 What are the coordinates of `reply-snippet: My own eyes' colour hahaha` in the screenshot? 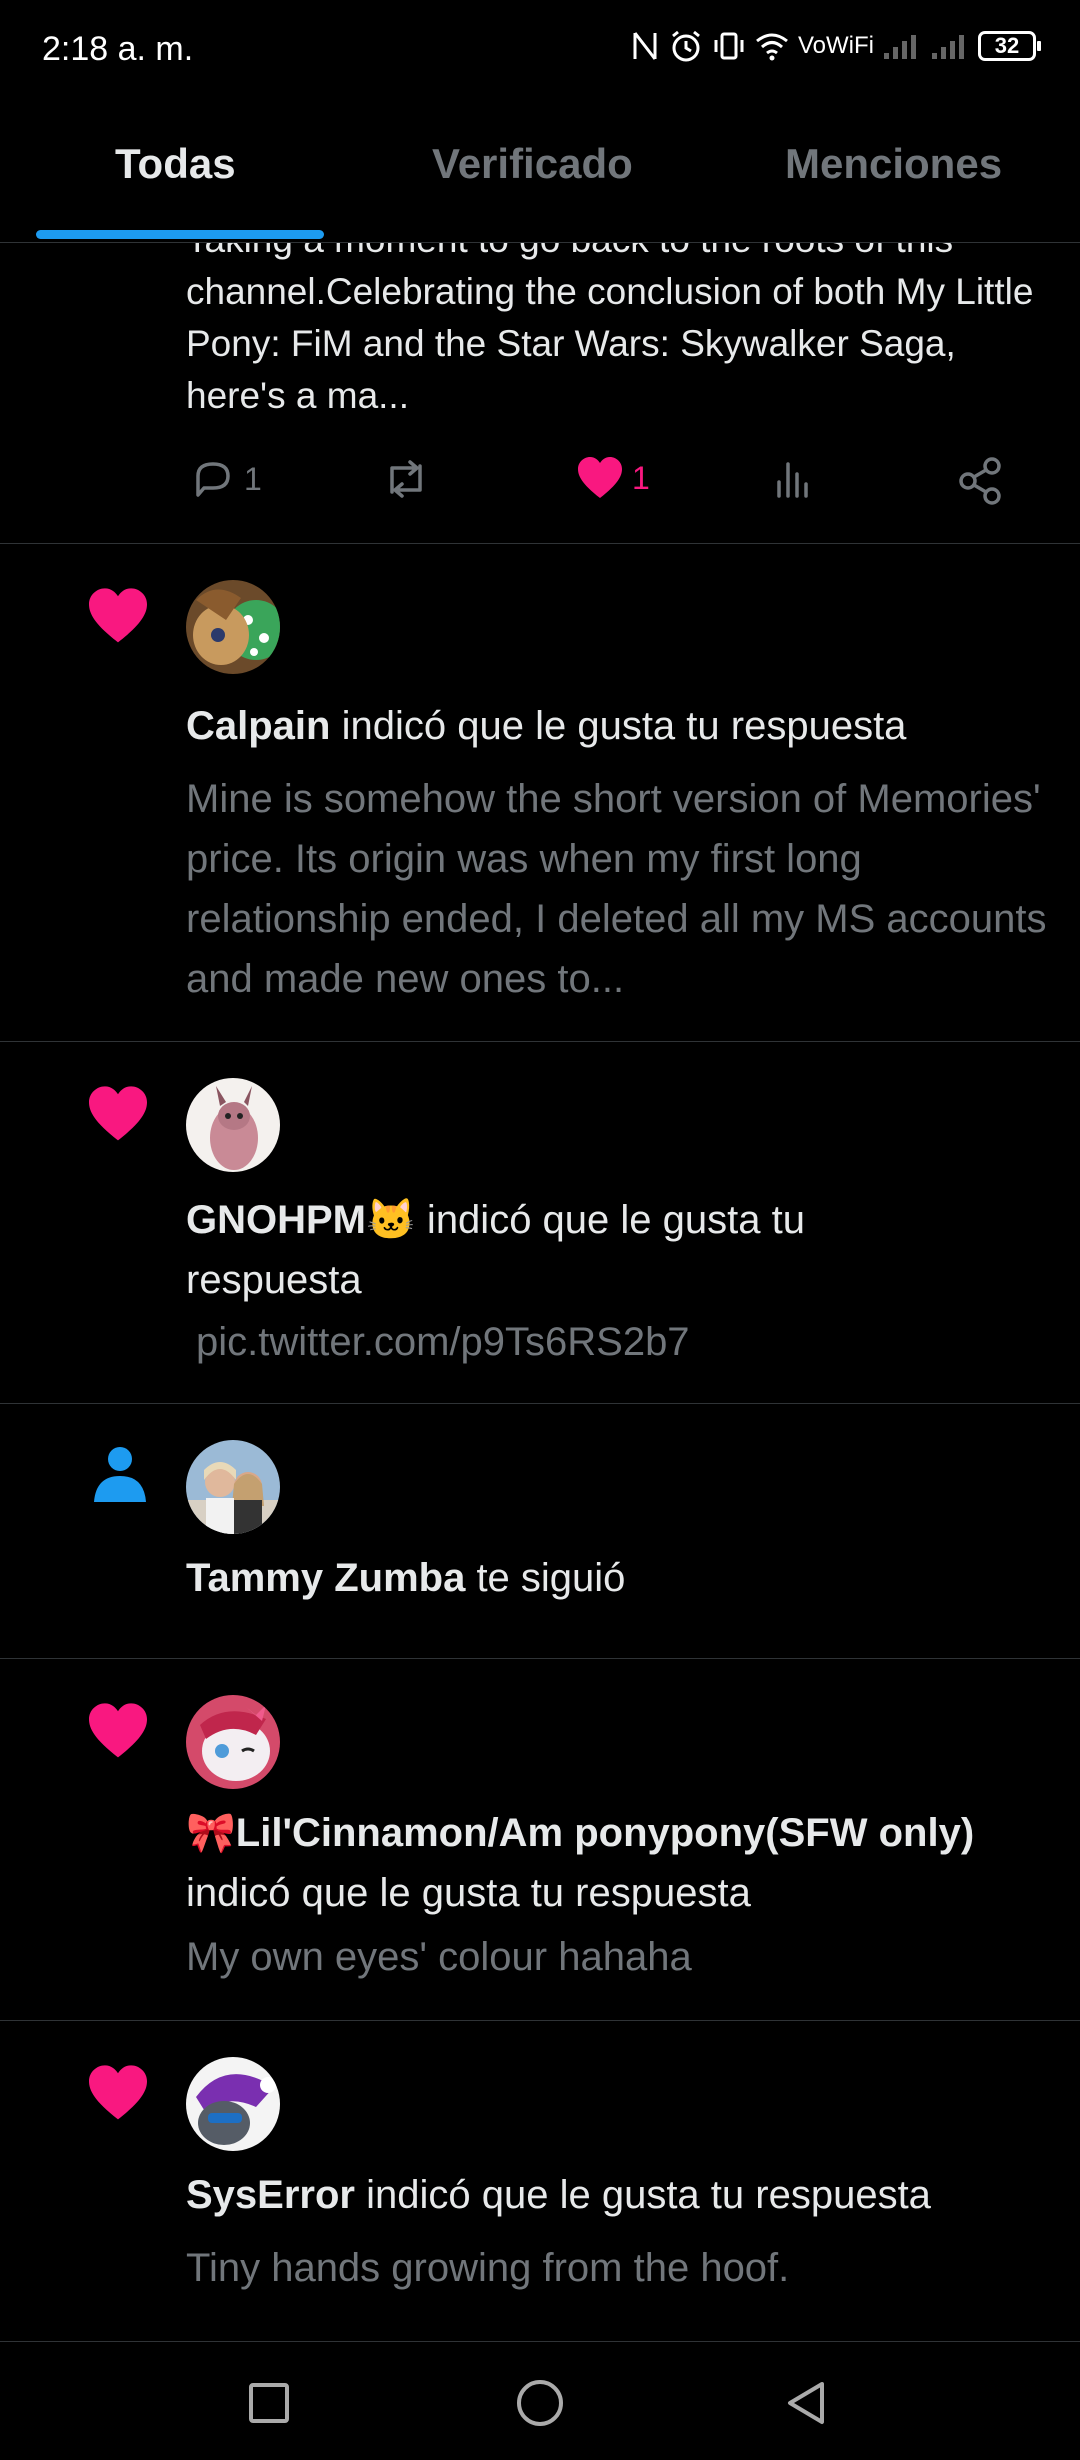 It's located at (439, 1957).